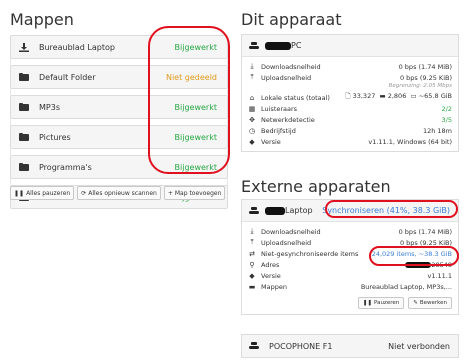  Describe the element at coordinates (350, 264) in the screenshot. I see `address-row: ⚲ Adres 28549` at that location.